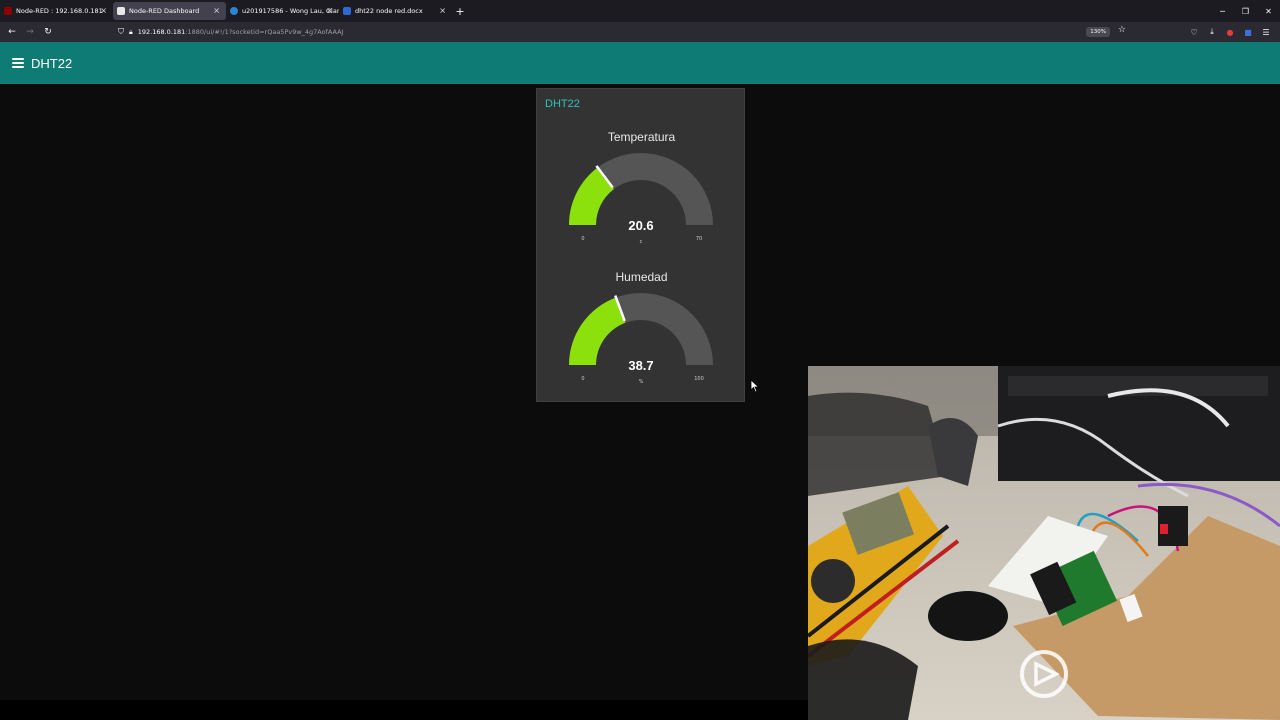  Describe the element at coordinates (18, 63) in the screenshot. I see `hamburger-menu-icon` at that location.